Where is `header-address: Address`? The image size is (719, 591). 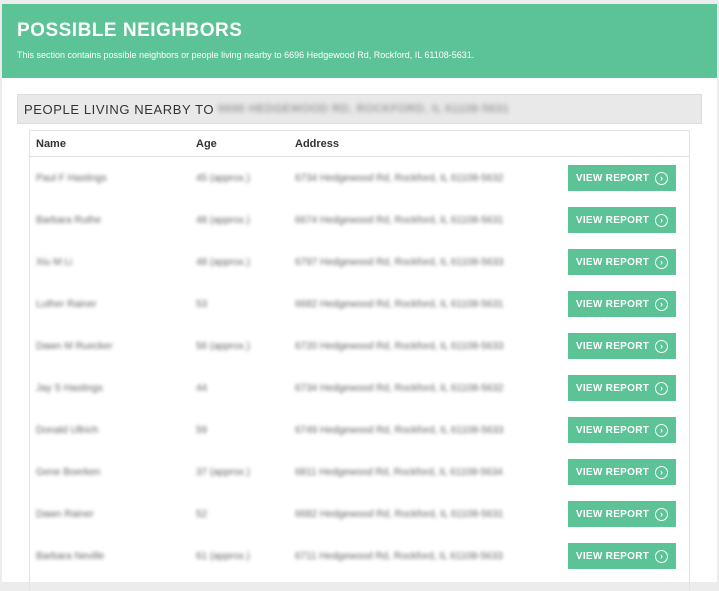 header-address: Address is located at coordinates (317, 143).